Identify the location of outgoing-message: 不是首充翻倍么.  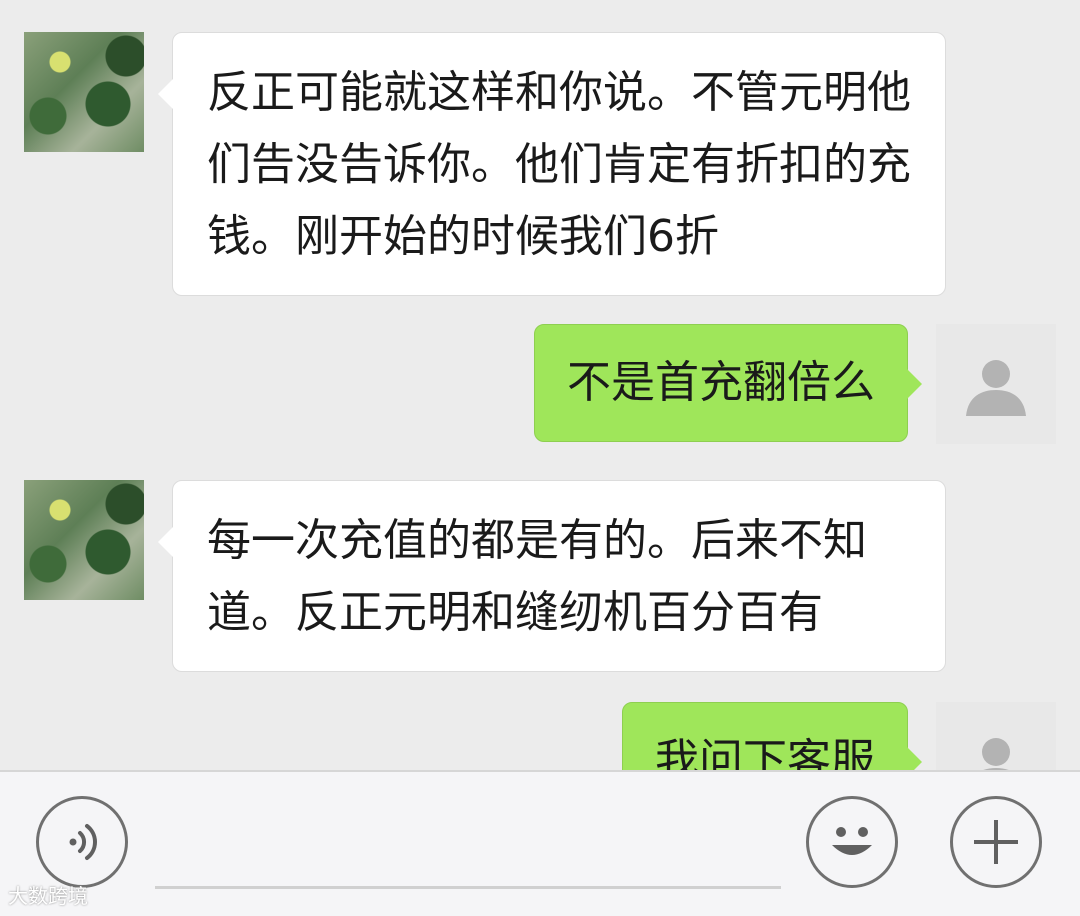
(728, 383).